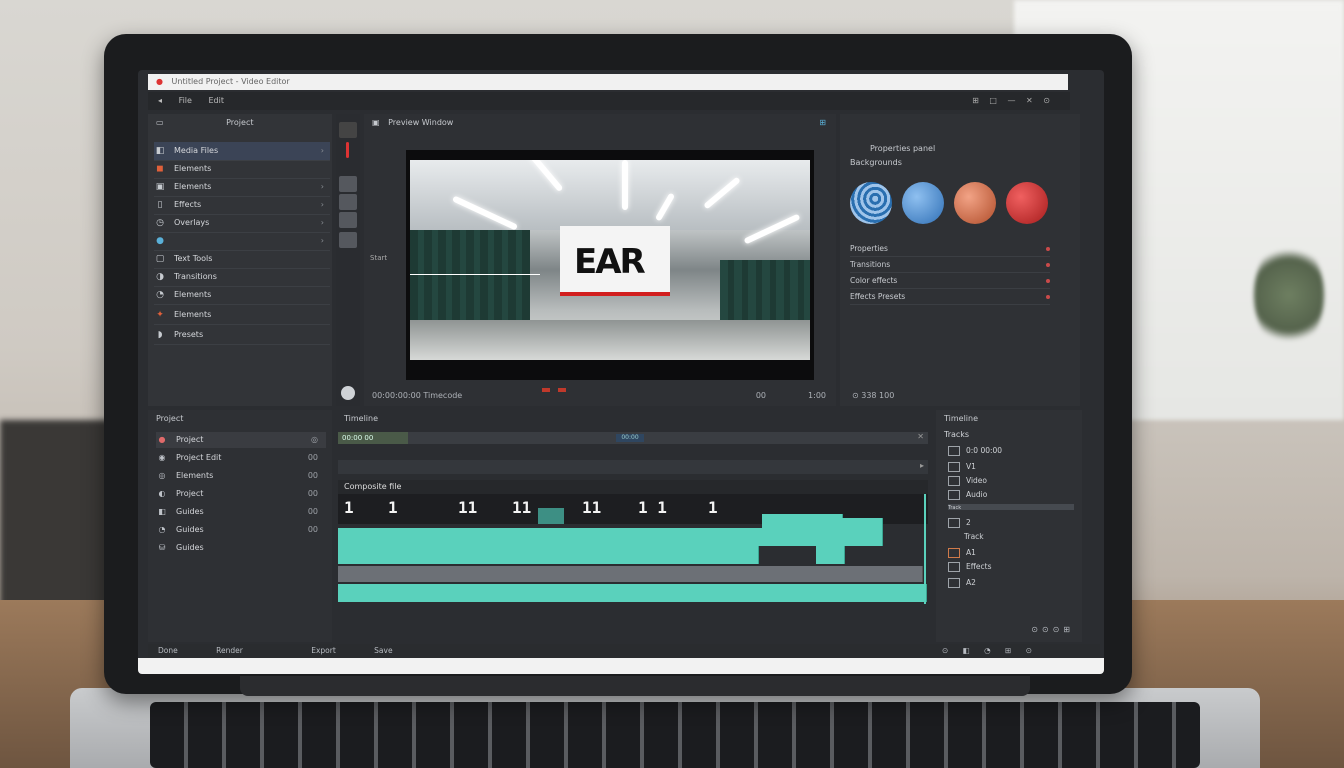 The image size is (1344, 768). I want to click on crop-tool-button, so click(348, 202).